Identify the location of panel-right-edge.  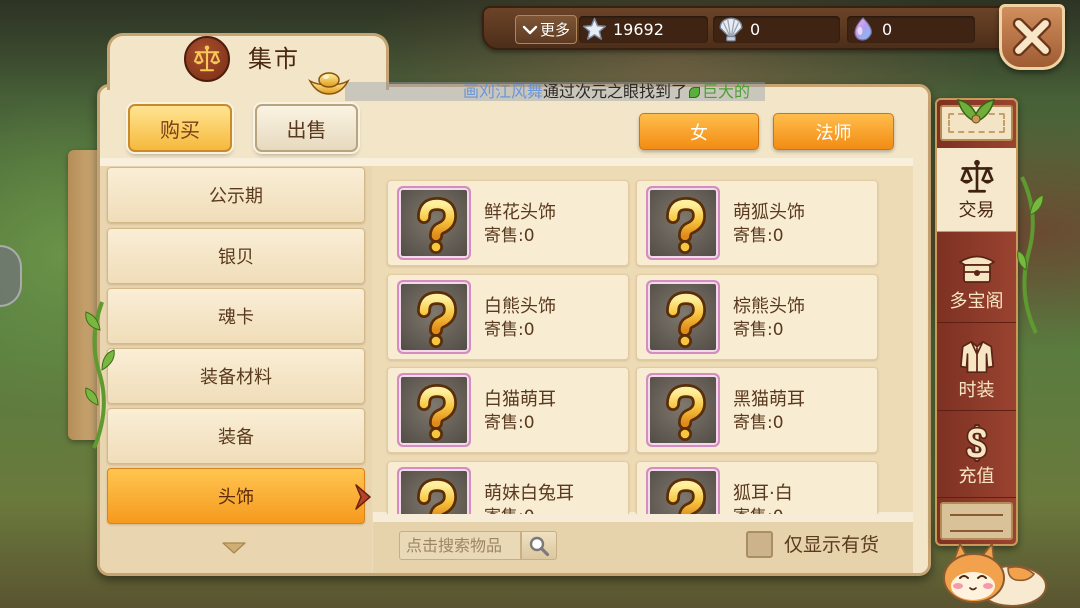
(920, 365).